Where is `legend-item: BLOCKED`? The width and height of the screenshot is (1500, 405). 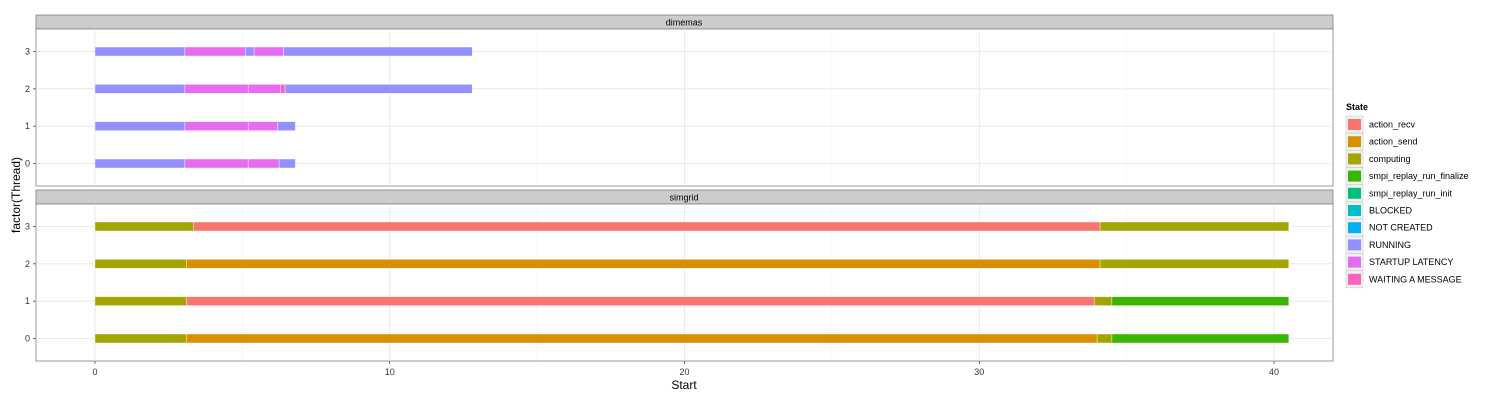 legend-item: BLOCKED is located at coordinates (1379, 210).